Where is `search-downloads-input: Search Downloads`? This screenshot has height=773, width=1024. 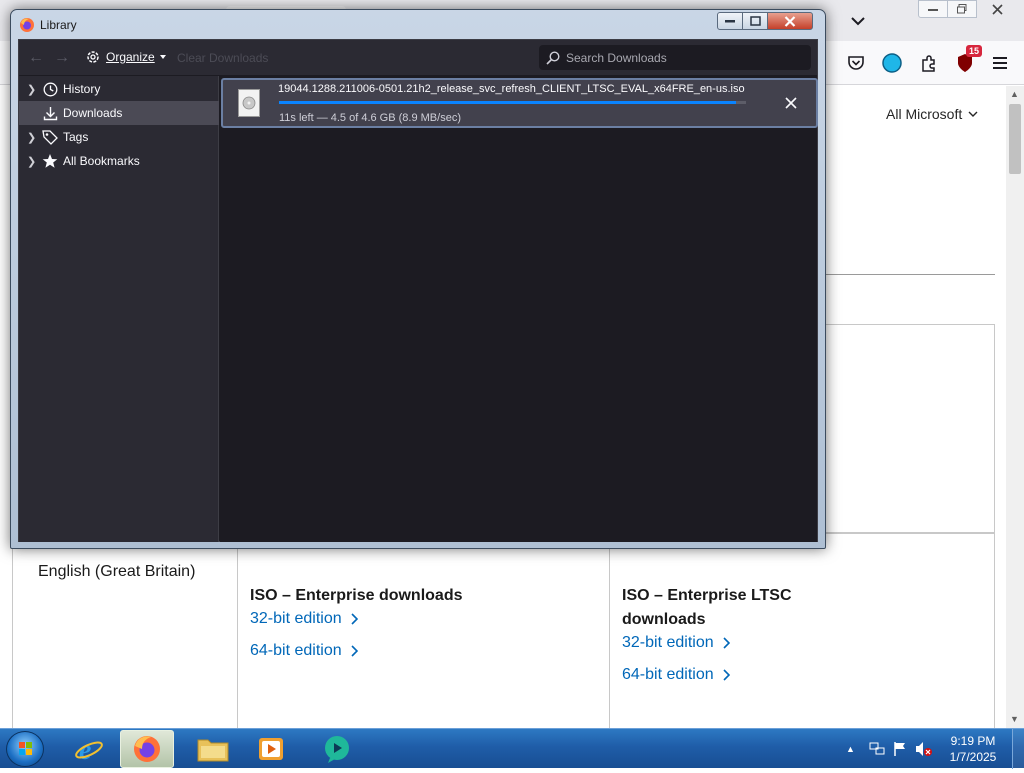 search-downloads-input: Search Downloads is located at coordinates (675, 57).